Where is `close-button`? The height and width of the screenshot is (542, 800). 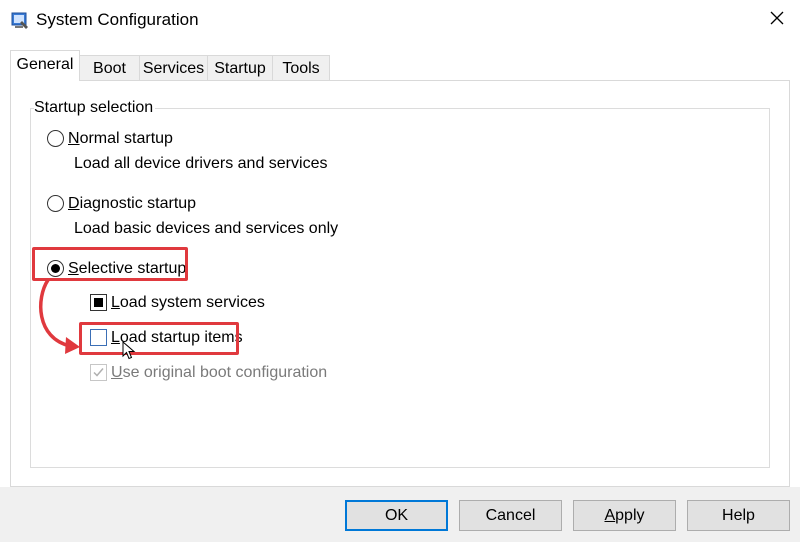 close-button is located at coordinates (777, 20).